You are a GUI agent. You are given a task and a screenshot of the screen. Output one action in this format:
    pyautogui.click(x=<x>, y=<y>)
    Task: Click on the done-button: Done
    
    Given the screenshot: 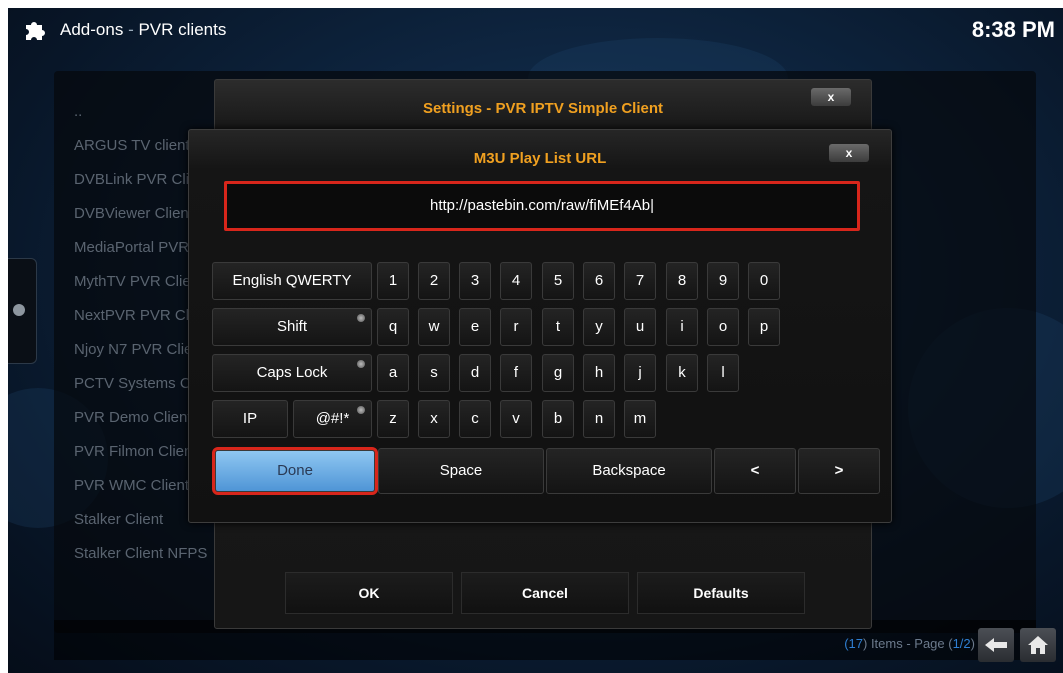 What is the action you would take?
    pyautogui.click(x=295, y=471)
    